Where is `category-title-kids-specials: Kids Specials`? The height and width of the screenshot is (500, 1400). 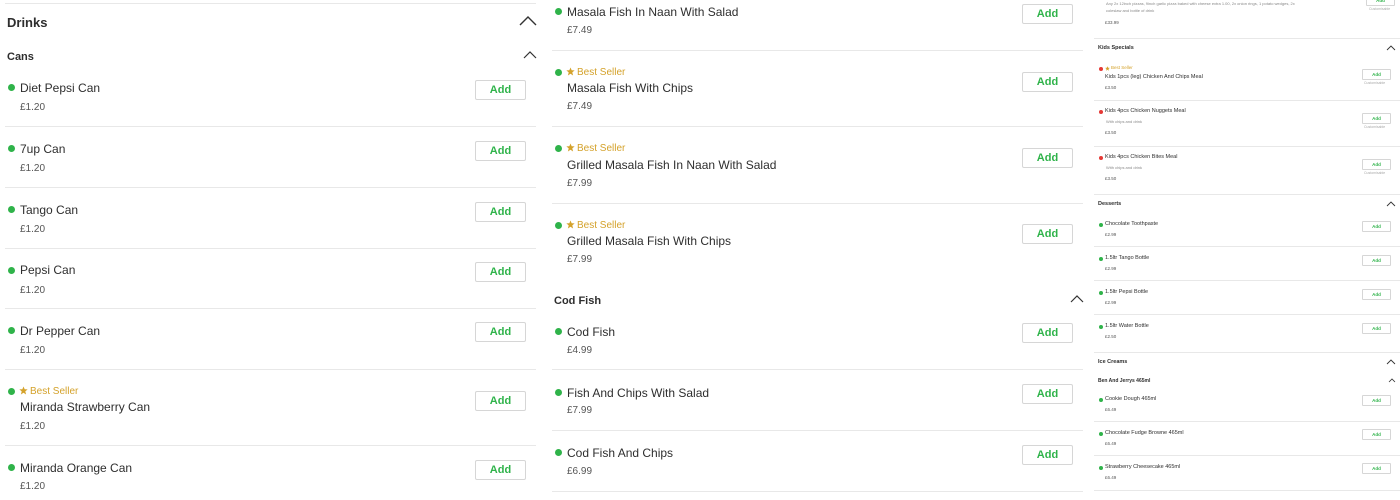 category-title-kids-specials: Kids Specials is located at coordinates (1116, 48).